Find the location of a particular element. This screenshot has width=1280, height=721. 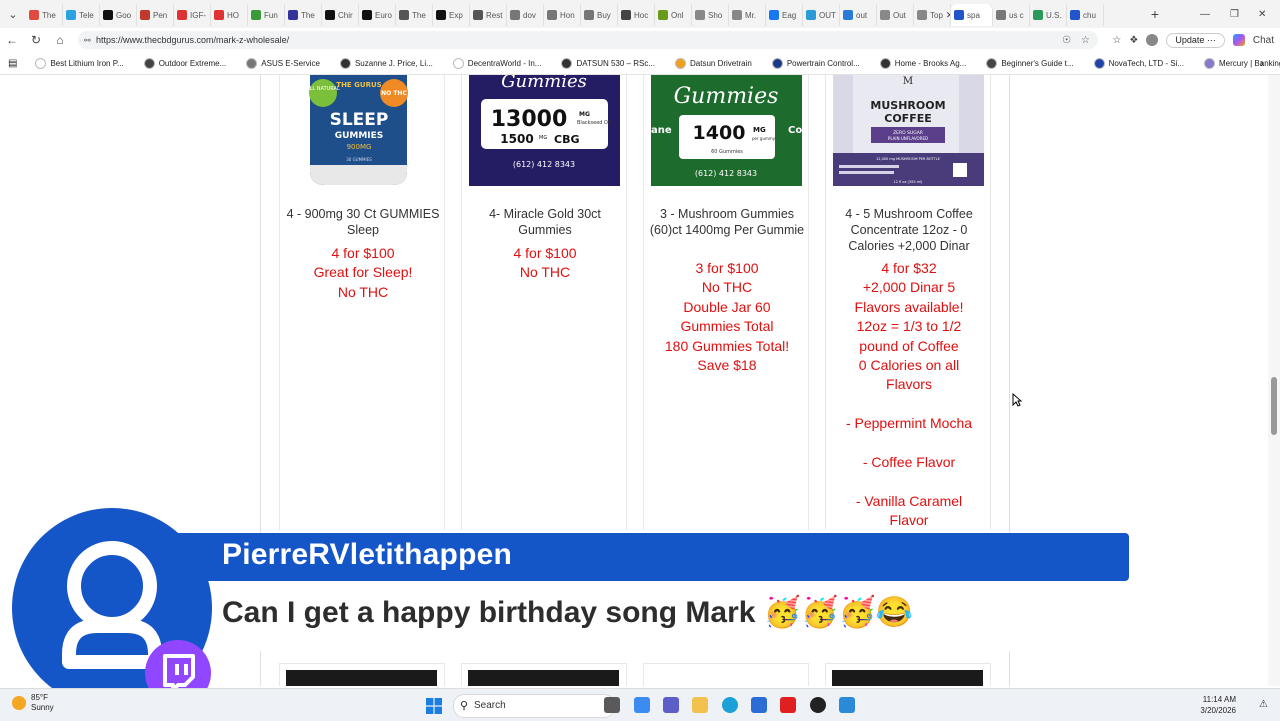

favorite-link: Datsun Drivetrain is located at coordinates (713, 63).